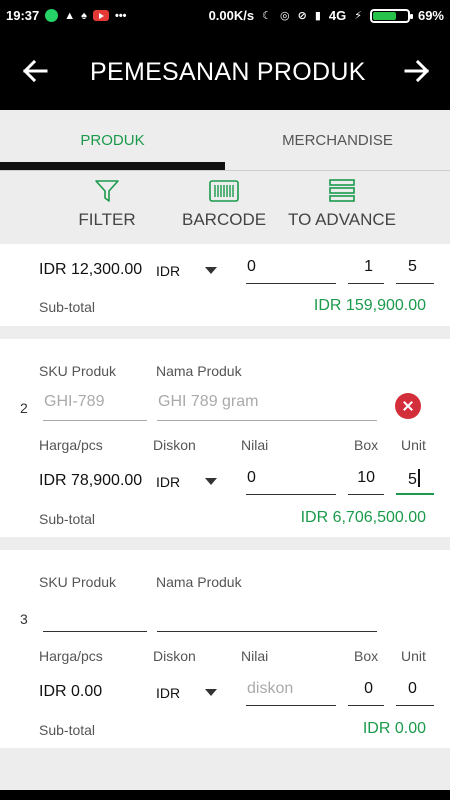 The image size is (450, 800). What do you see at coordinates (107, 203) in the screenshot?
I see `filter-button: FILTER` at bounding box center [107, 203].